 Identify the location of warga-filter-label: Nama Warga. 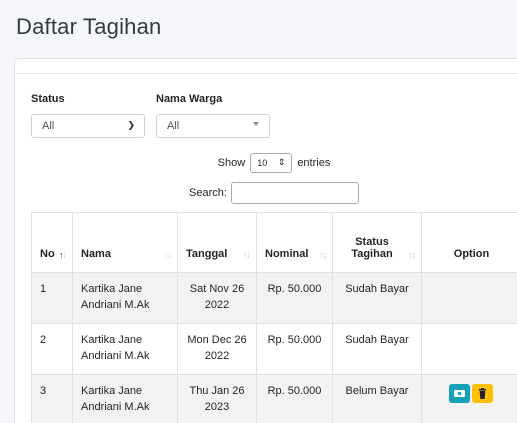
(189, 99).